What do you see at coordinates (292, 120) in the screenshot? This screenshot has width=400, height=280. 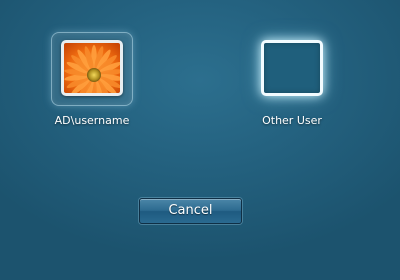 I see `user-name-label: Other User` at bounding box center [292, 120].